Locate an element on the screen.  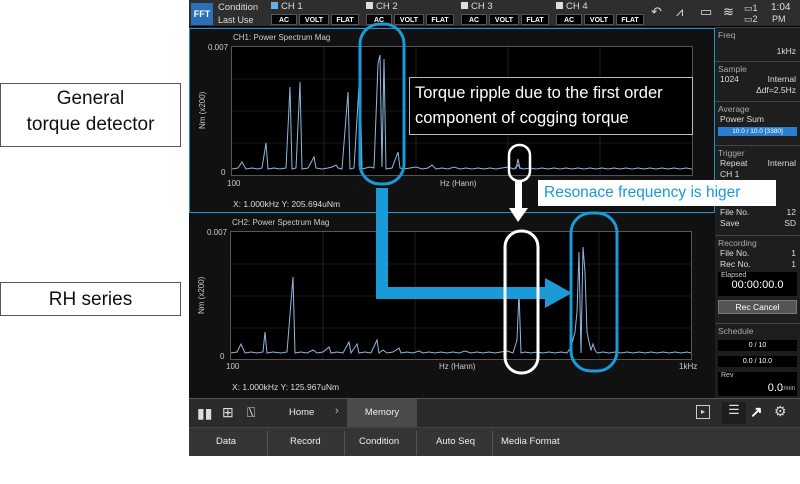
play-icon: ▸ is located at coordinates (703, 412).